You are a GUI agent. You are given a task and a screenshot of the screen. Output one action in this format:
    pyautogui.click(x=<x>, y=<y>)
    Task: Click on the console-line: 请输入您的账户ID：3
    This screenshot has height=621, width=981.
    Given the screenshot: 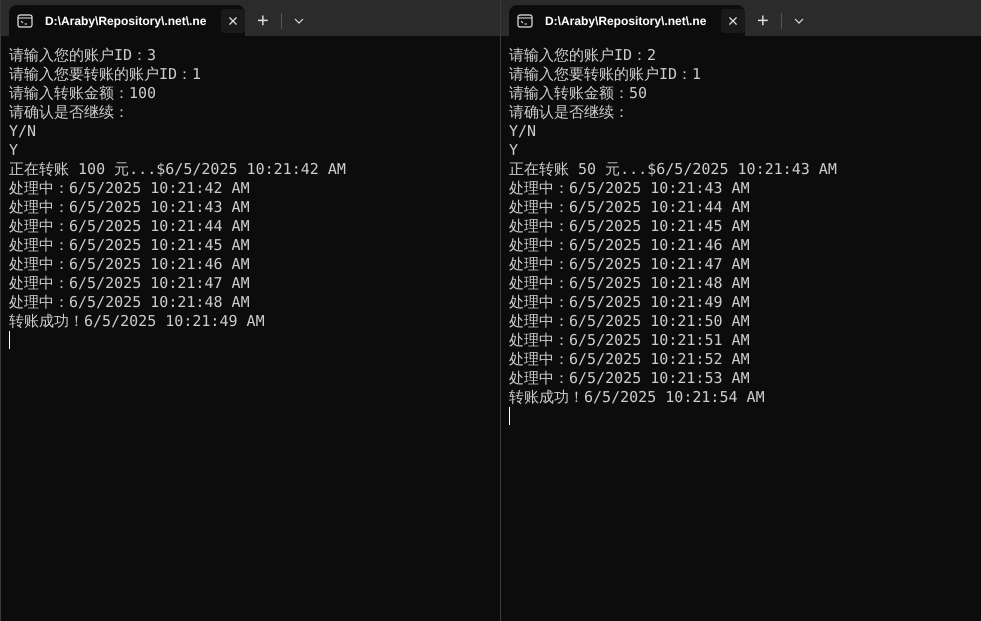 What is the action you would take?
    pyautogui.click(x=82, y=55)
    